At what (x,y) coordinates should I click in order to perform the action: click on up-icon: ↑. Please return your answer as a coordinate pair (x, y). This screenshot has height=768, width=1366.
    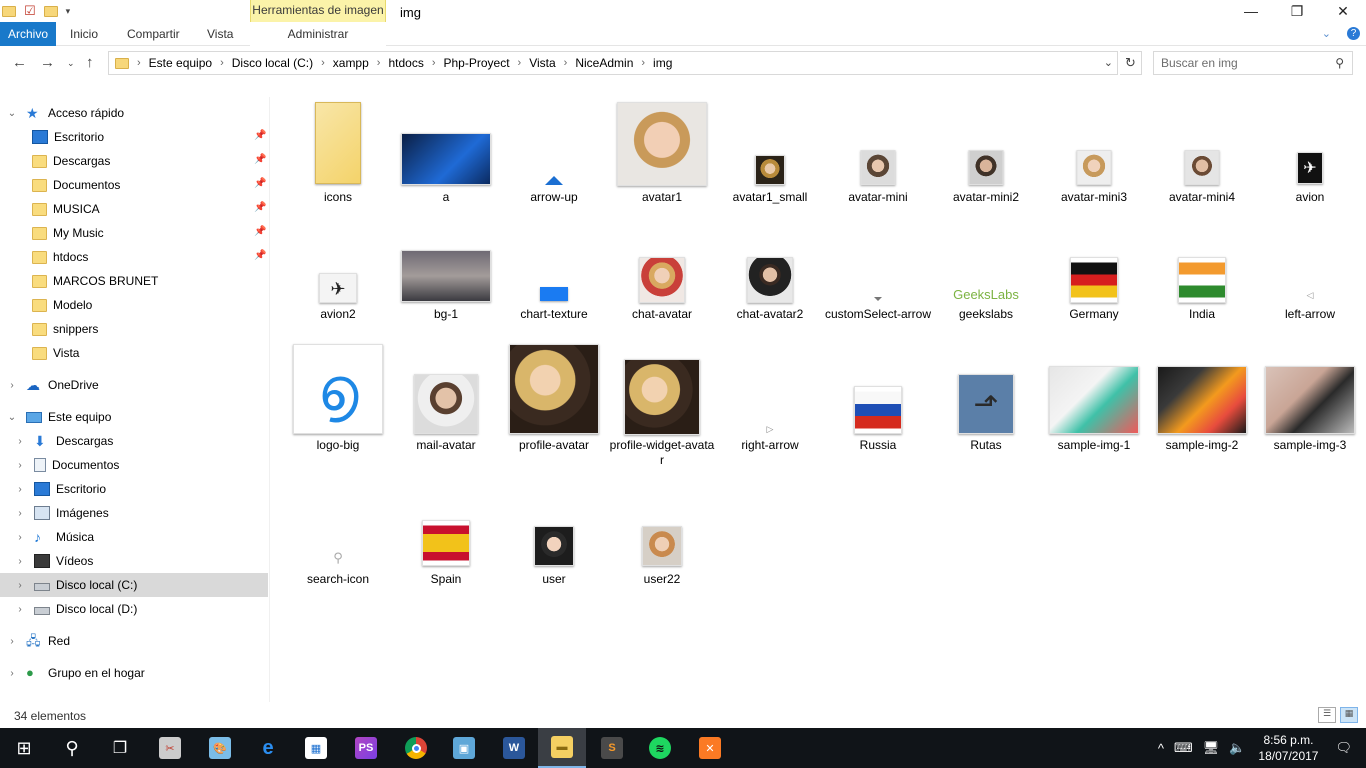
    Looking at the image, I should click on (90, 62).